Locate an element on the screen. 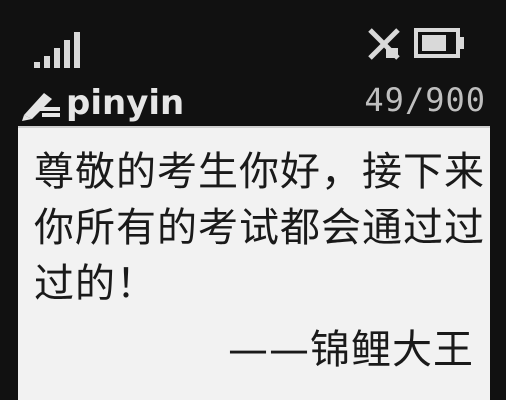 This screenshot has height=400, width=506. mute-icon is located at coordinates (384, 44).